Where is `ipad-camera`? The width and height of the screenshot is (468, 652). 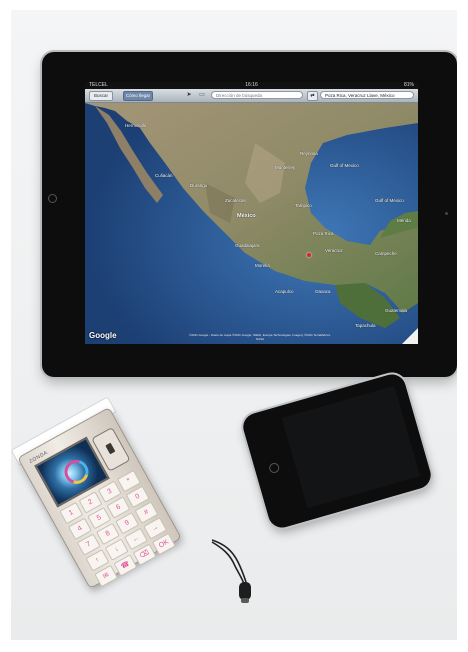 ipad-camera is located at coordinates (446, 213).